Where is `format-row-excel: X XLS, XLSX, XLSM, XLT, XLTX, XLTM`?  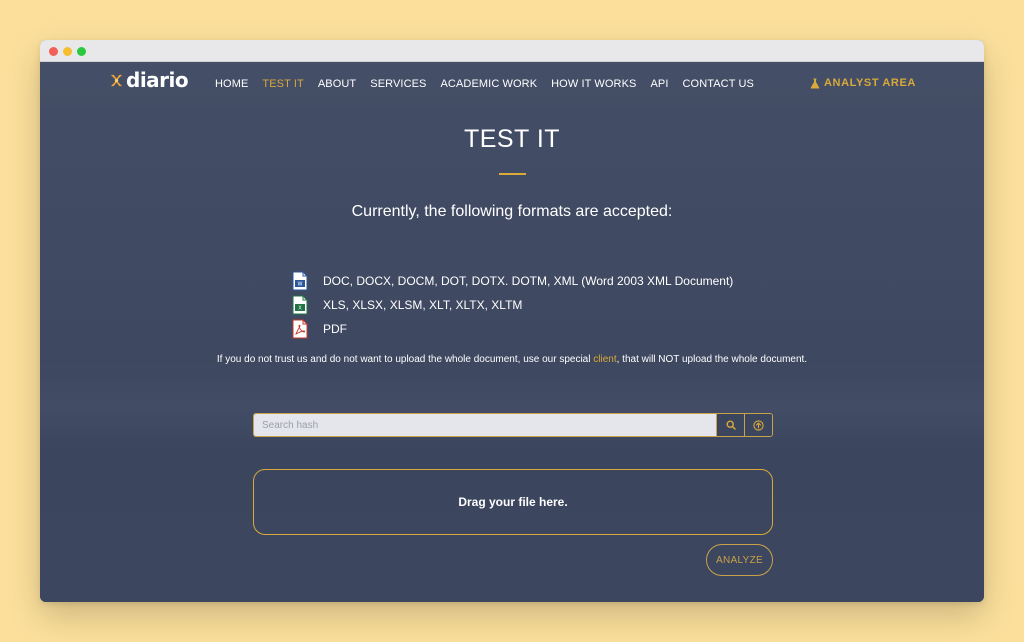
format-row-excel: X XLS, XLSX, XLSM, XLT, XLTX, XLTM is located at coordinates (406, 305).